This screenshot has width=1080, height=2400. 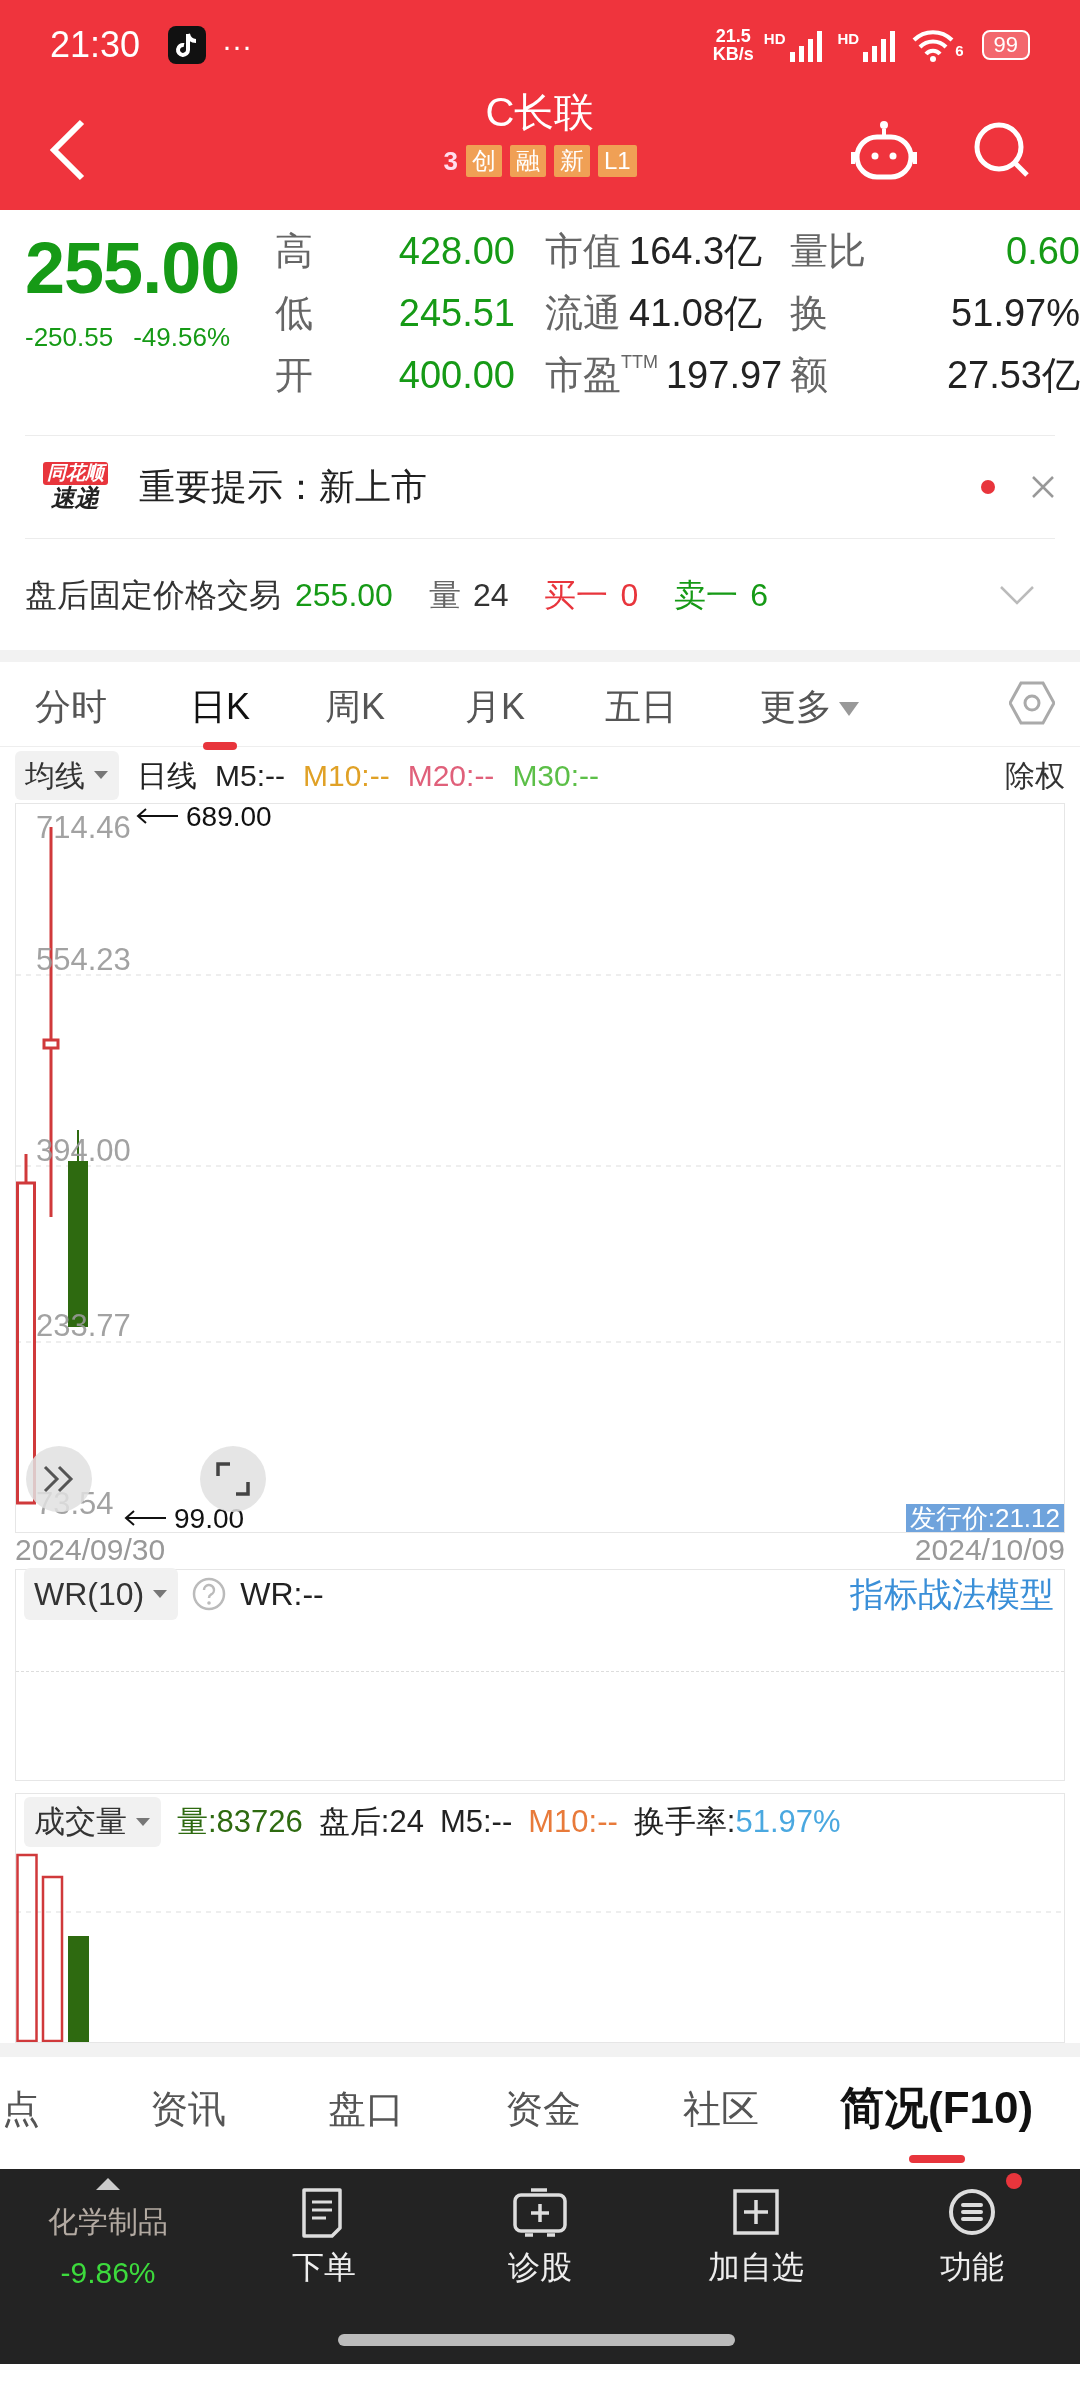 What do you see at coordinates (540, 111) in the screenshot?
I see `stock-name: C长联` at bounding box center [540, 111].